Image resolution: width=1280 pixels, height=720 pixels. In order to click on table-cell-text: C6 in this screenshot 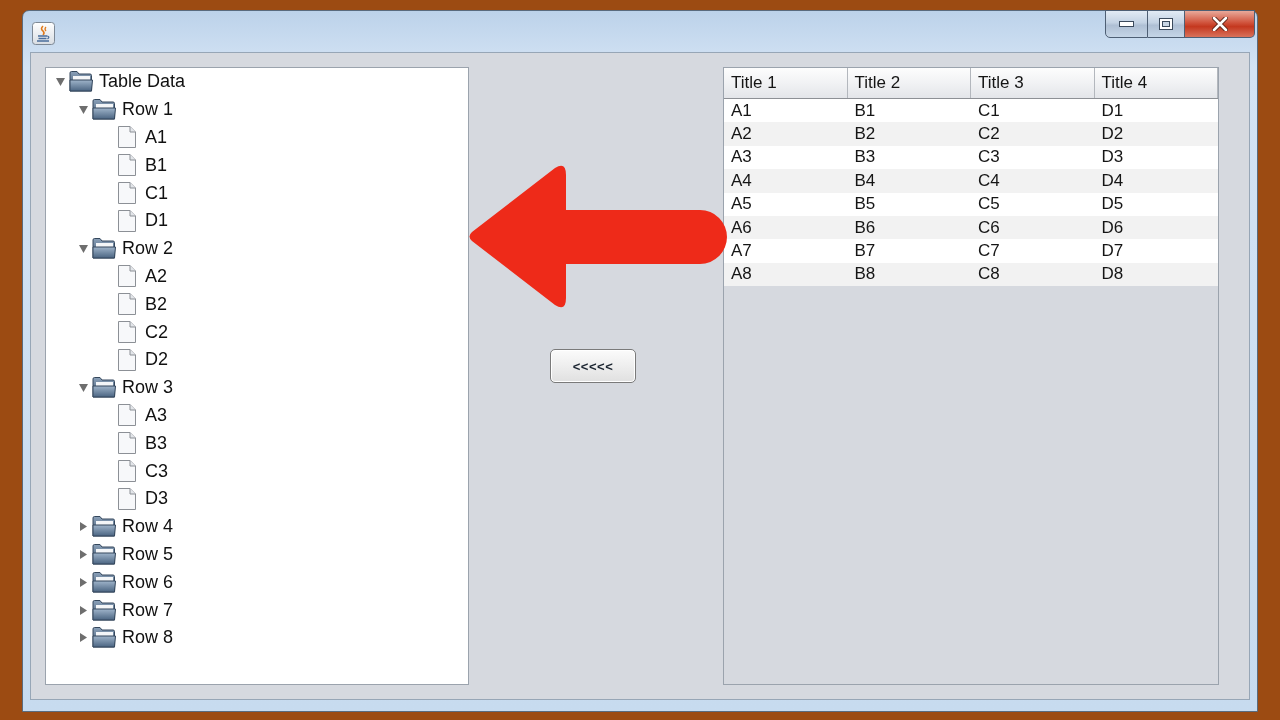, I will do `click(989, 227)`.